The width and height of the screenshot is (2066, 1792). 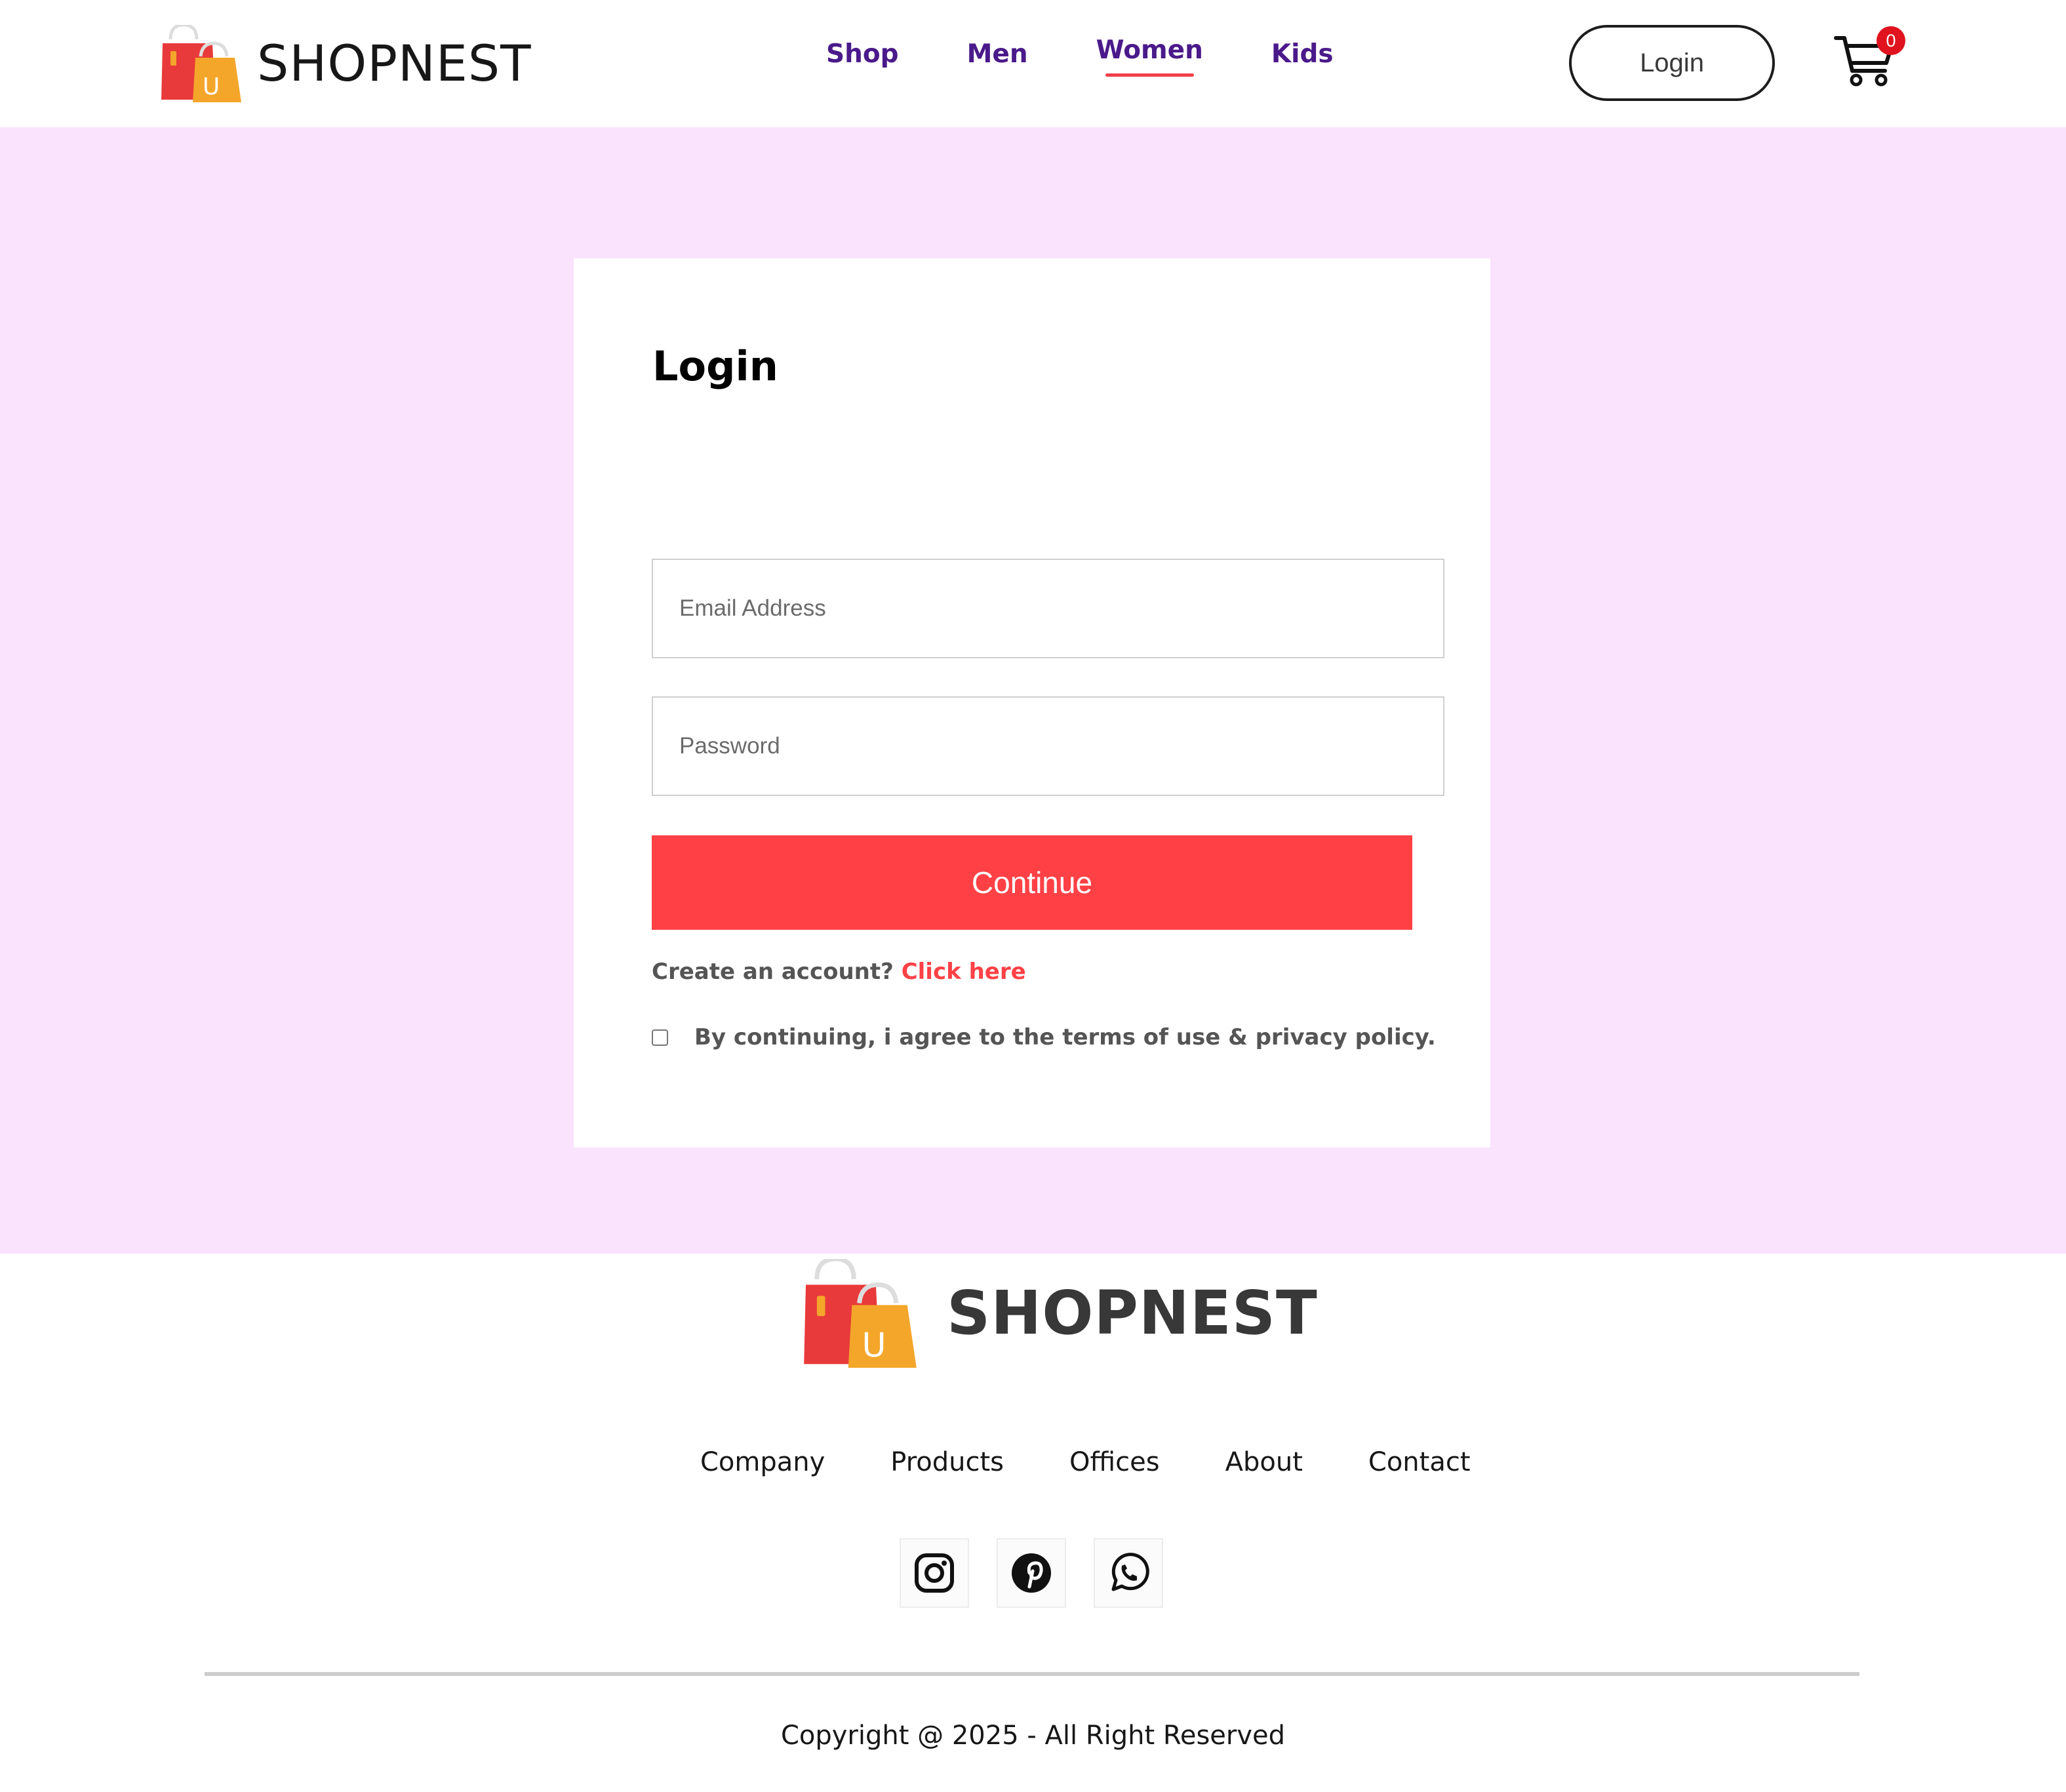 I want to click on social-links, so click(x=1031, y=1573).